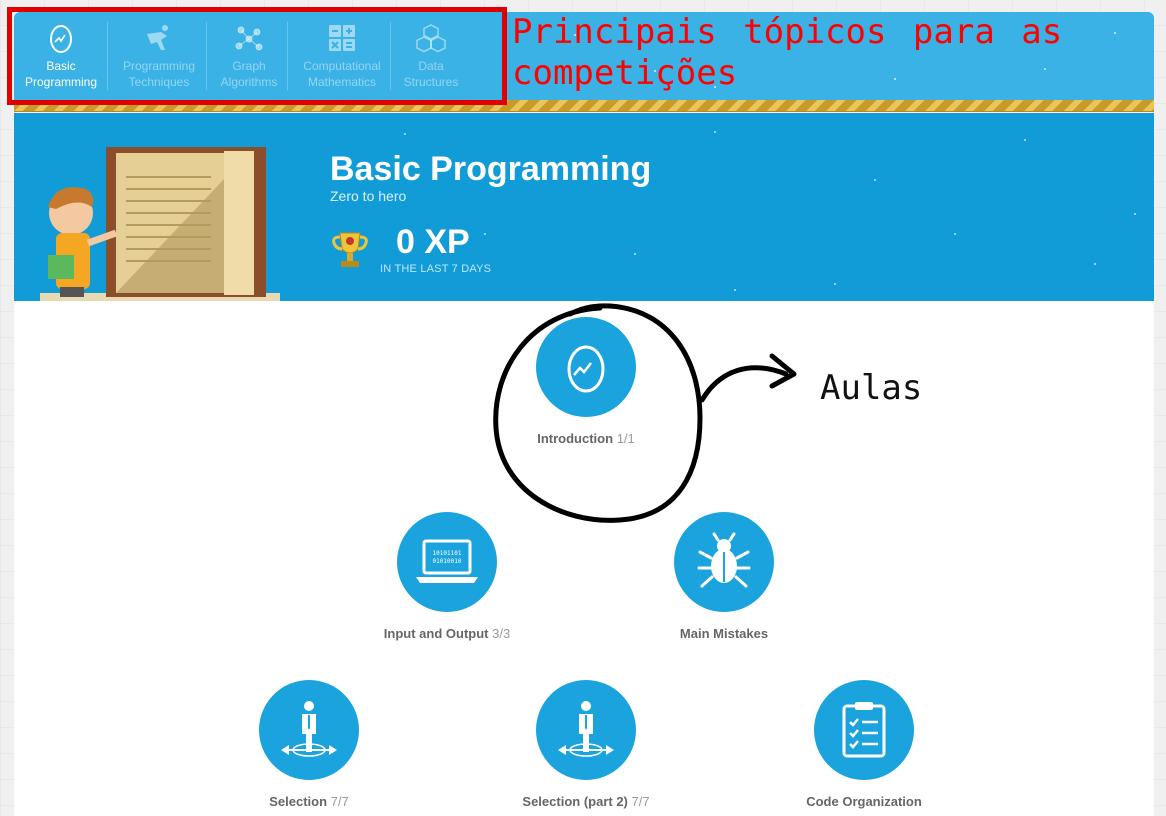  I want to click on lesson-title: Code Organization, so click(864, 801).